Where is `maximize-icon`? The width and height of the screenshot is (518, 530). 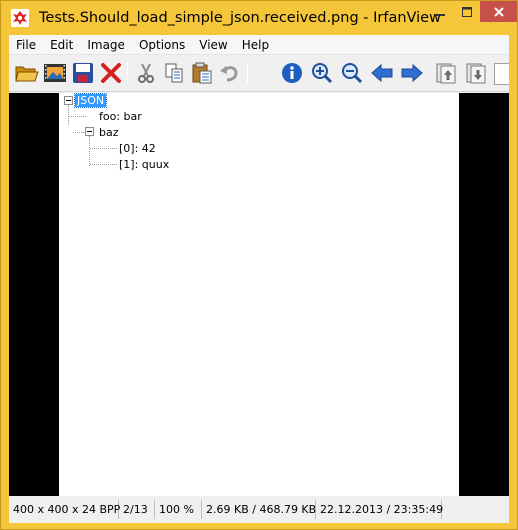
maximize-icon is located at coordinates (466, 12).